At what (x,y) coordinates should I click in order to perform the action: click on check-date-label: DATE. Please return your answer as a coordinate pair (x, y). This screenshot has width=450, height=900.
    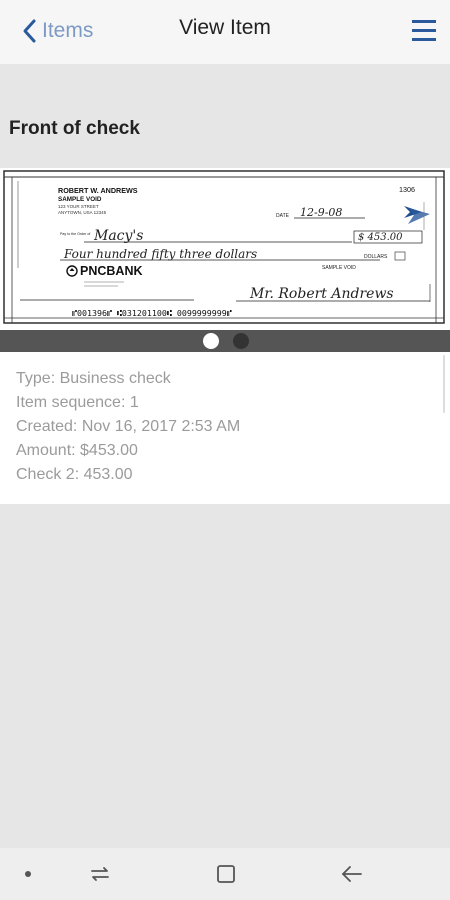
    Looking at the image, I should click on (283, 216).